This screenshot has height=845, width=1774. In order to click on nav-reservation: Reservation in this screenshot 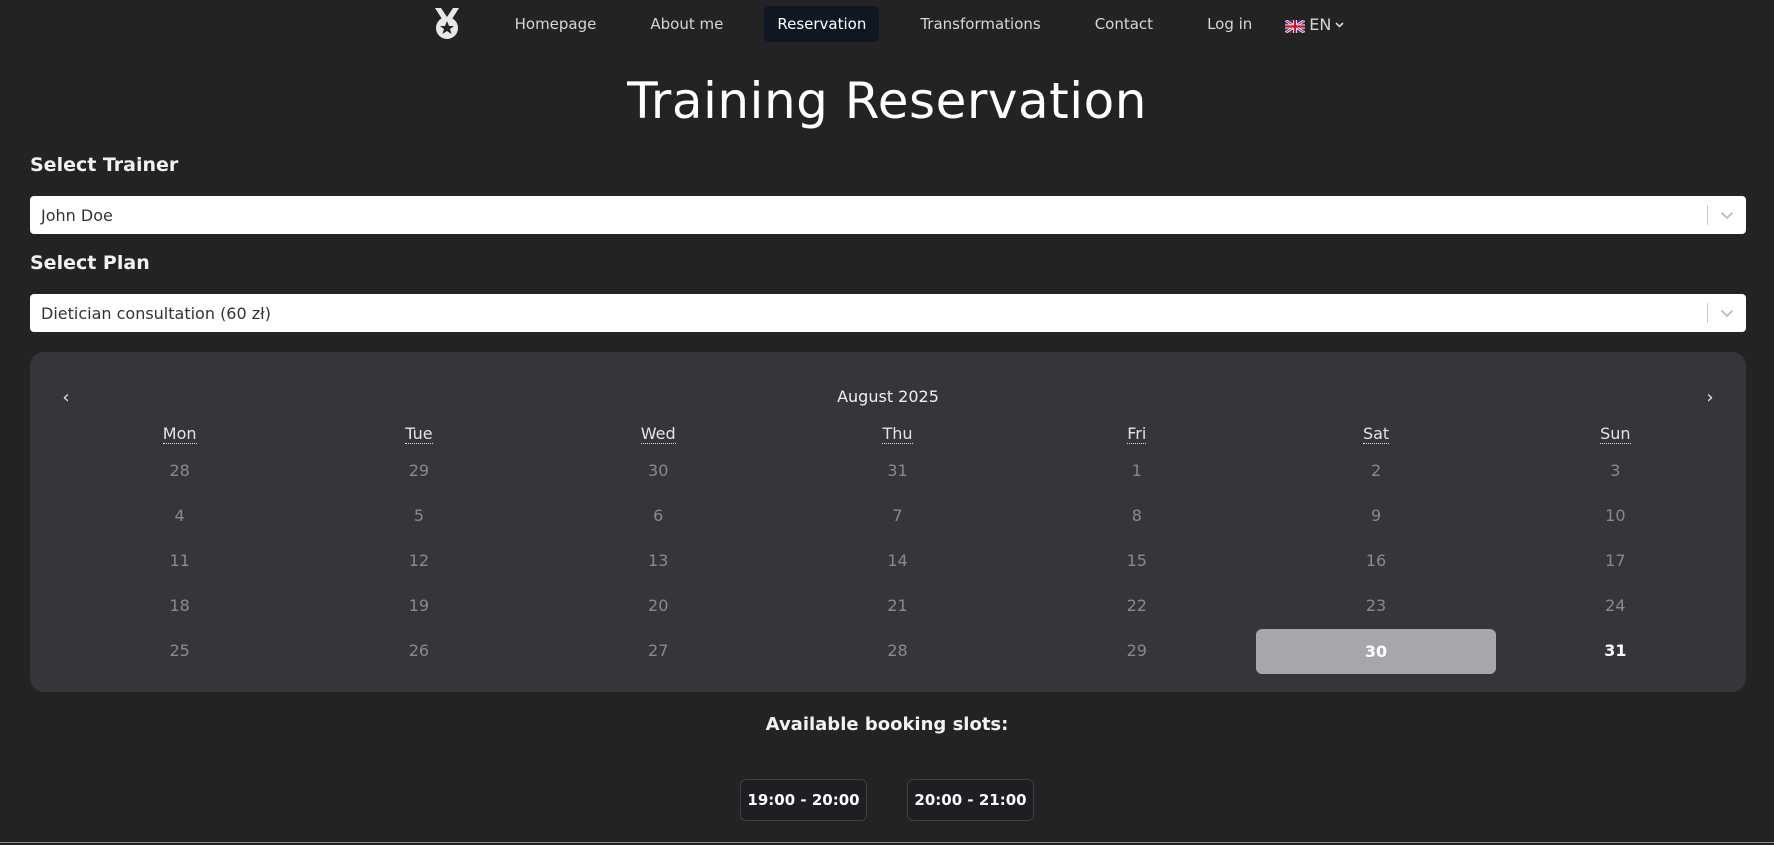, I will do `click(822, 24)`.